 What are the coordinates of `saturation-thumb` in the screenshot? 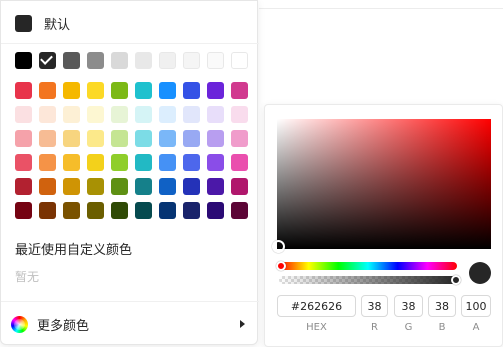 It's located at (278, 246).